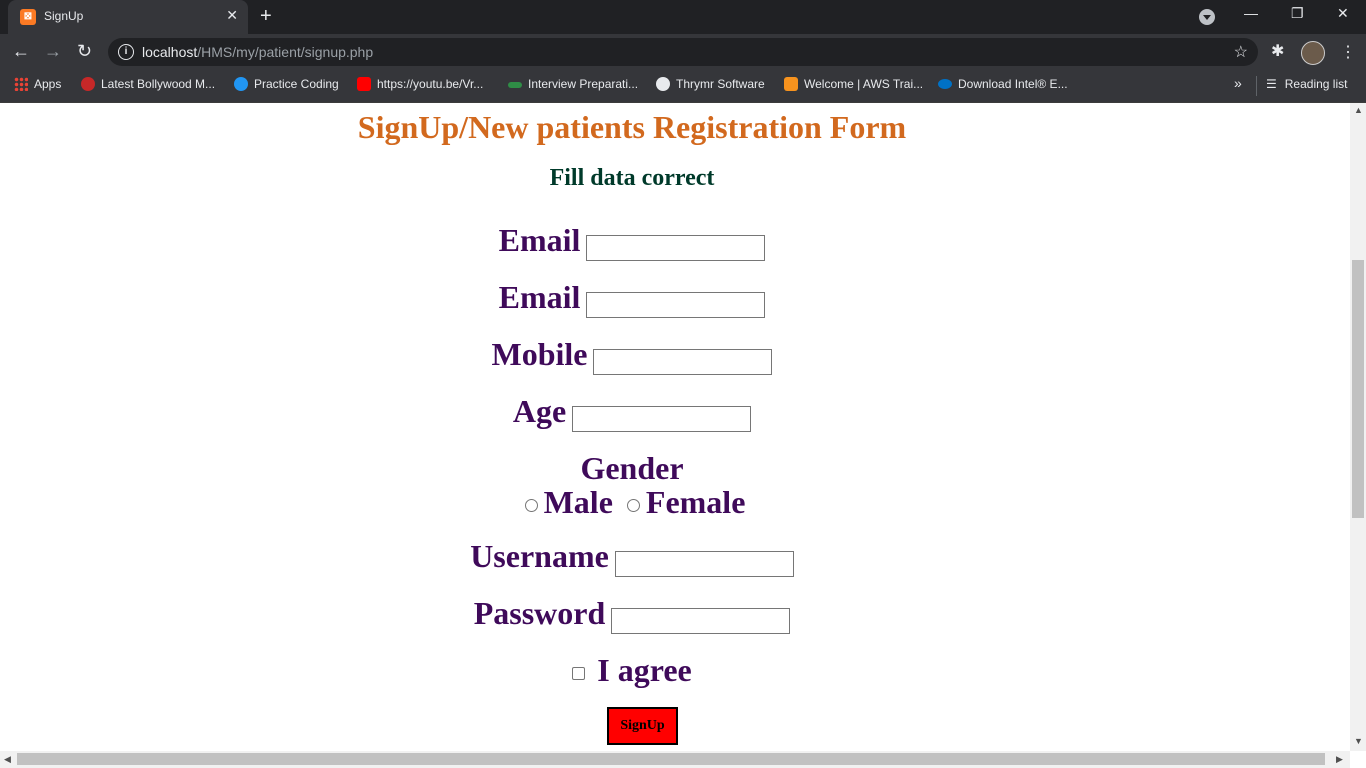 This screenshot has height=768, width=1366. I want to click on age-field, so click(662, 419).